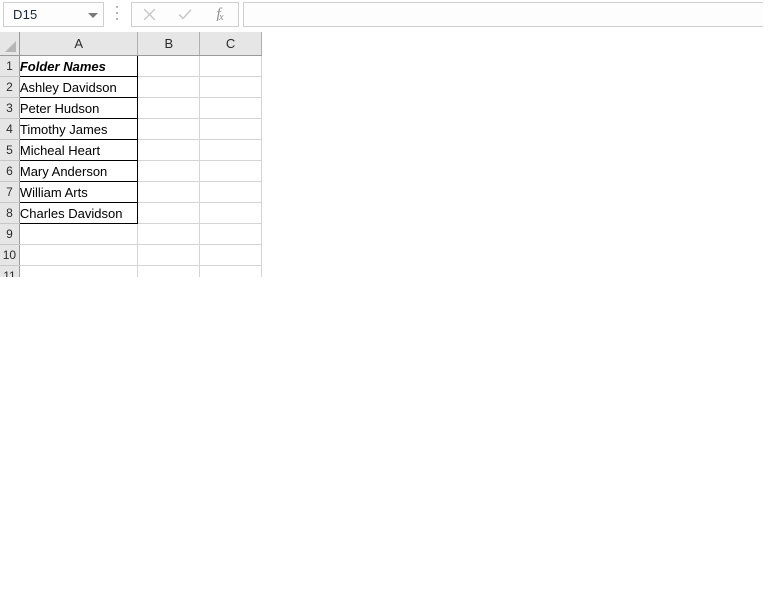  Describe the element at coordinates (78, 129) in the screenshot. I see `cell-a4: Timothy James` at that location.